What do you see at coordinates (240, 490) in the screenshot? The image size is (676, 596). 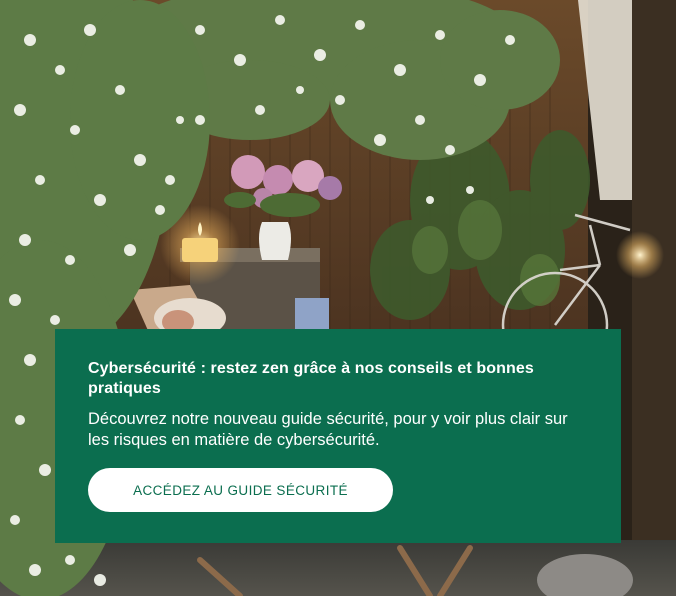 I see `security-guide-button: ACCÉDEZ AU GUIDE SÉCURITÉ` at bounding box center [240, 490].